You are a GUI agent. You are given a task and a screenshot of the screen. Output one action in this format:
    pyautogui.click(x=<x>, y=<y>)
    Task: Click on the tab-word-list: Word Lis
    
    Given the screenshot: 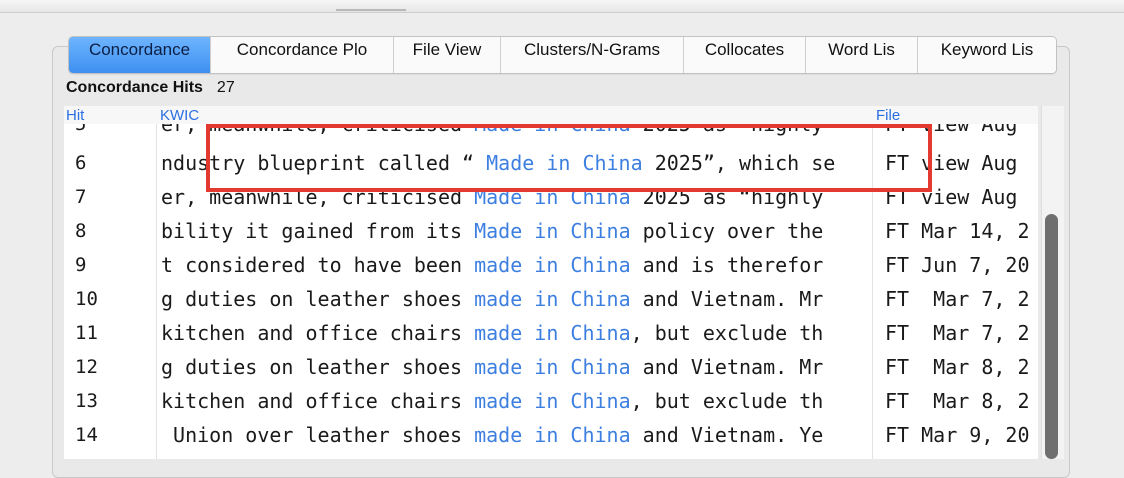 What is the action you would take?
    pyautogui.click(x=862, y=55)
    